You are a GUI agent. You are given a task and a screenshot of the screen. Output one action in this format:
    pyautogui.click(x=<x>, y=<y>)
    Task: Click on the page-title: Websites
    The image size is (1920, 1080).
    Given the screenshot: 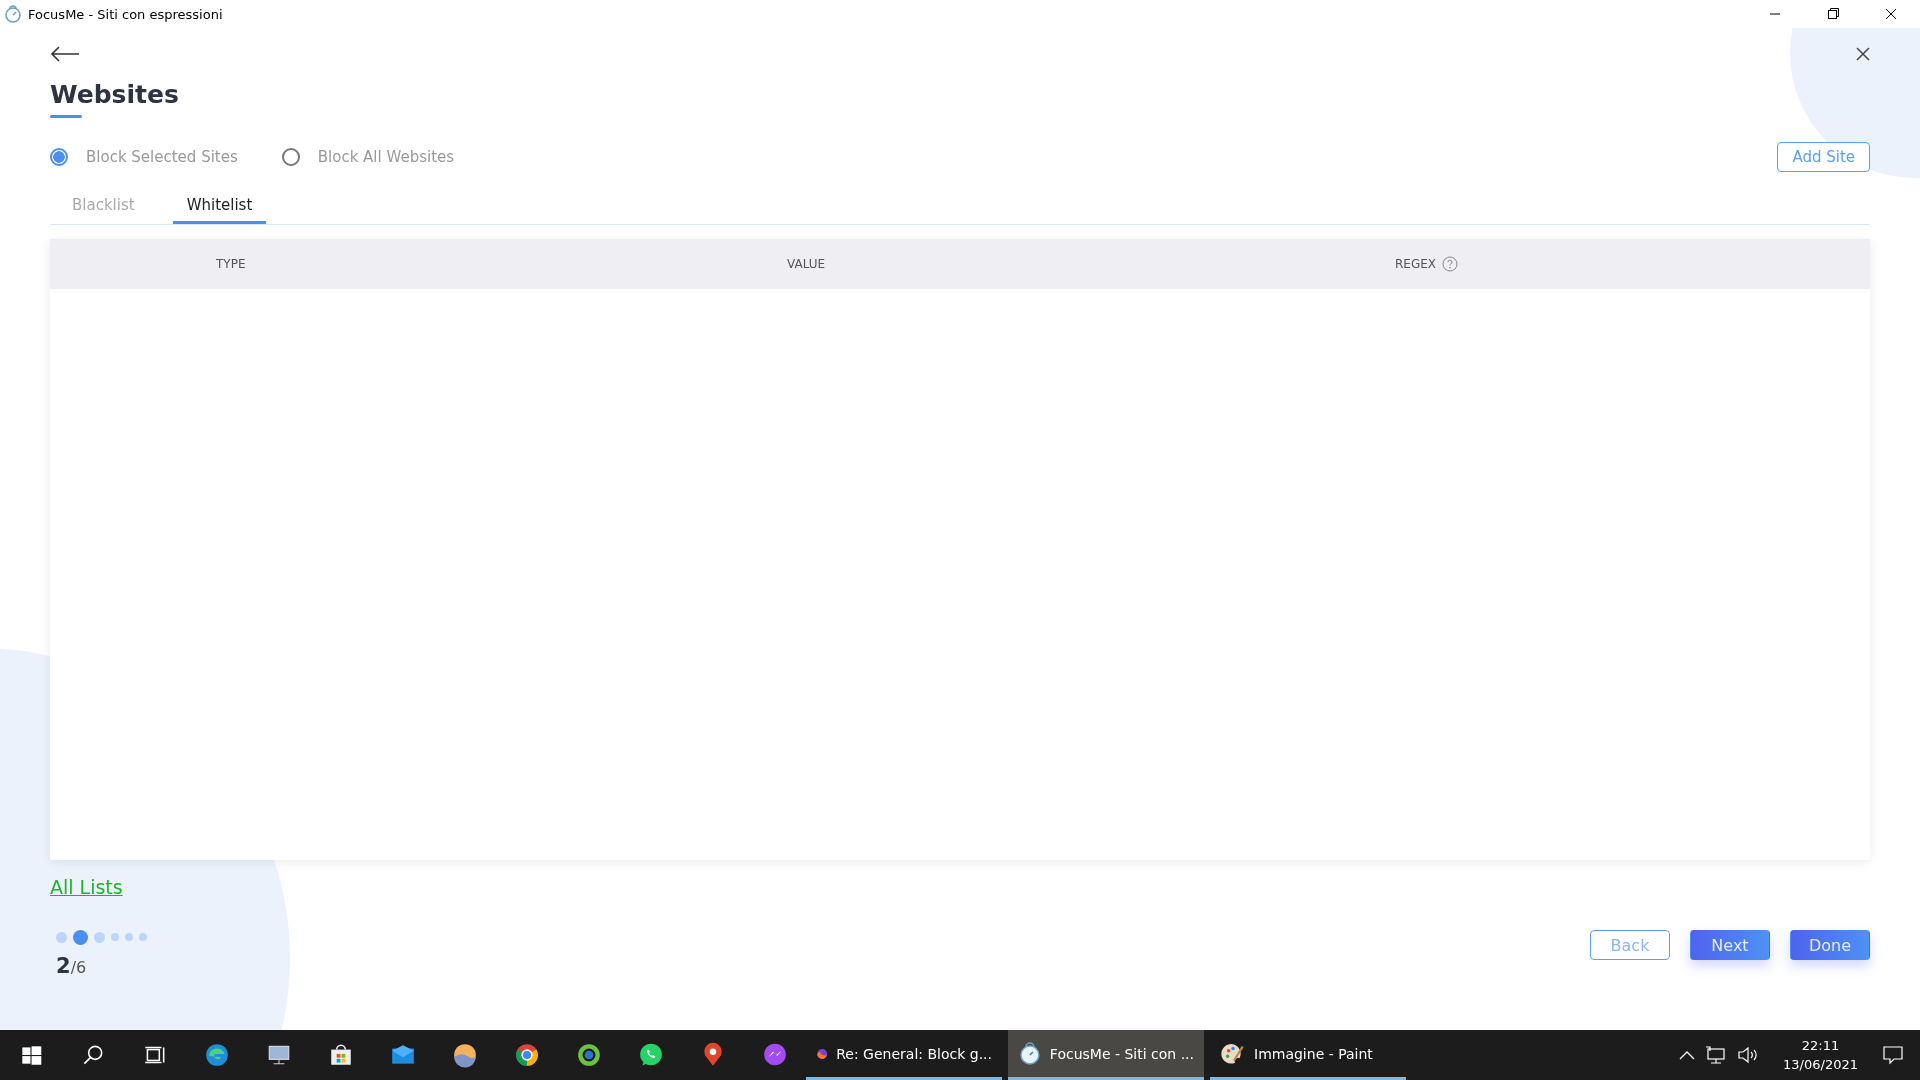 What is the action you would take?
    pyautogui.click(x=114, y=94)
    